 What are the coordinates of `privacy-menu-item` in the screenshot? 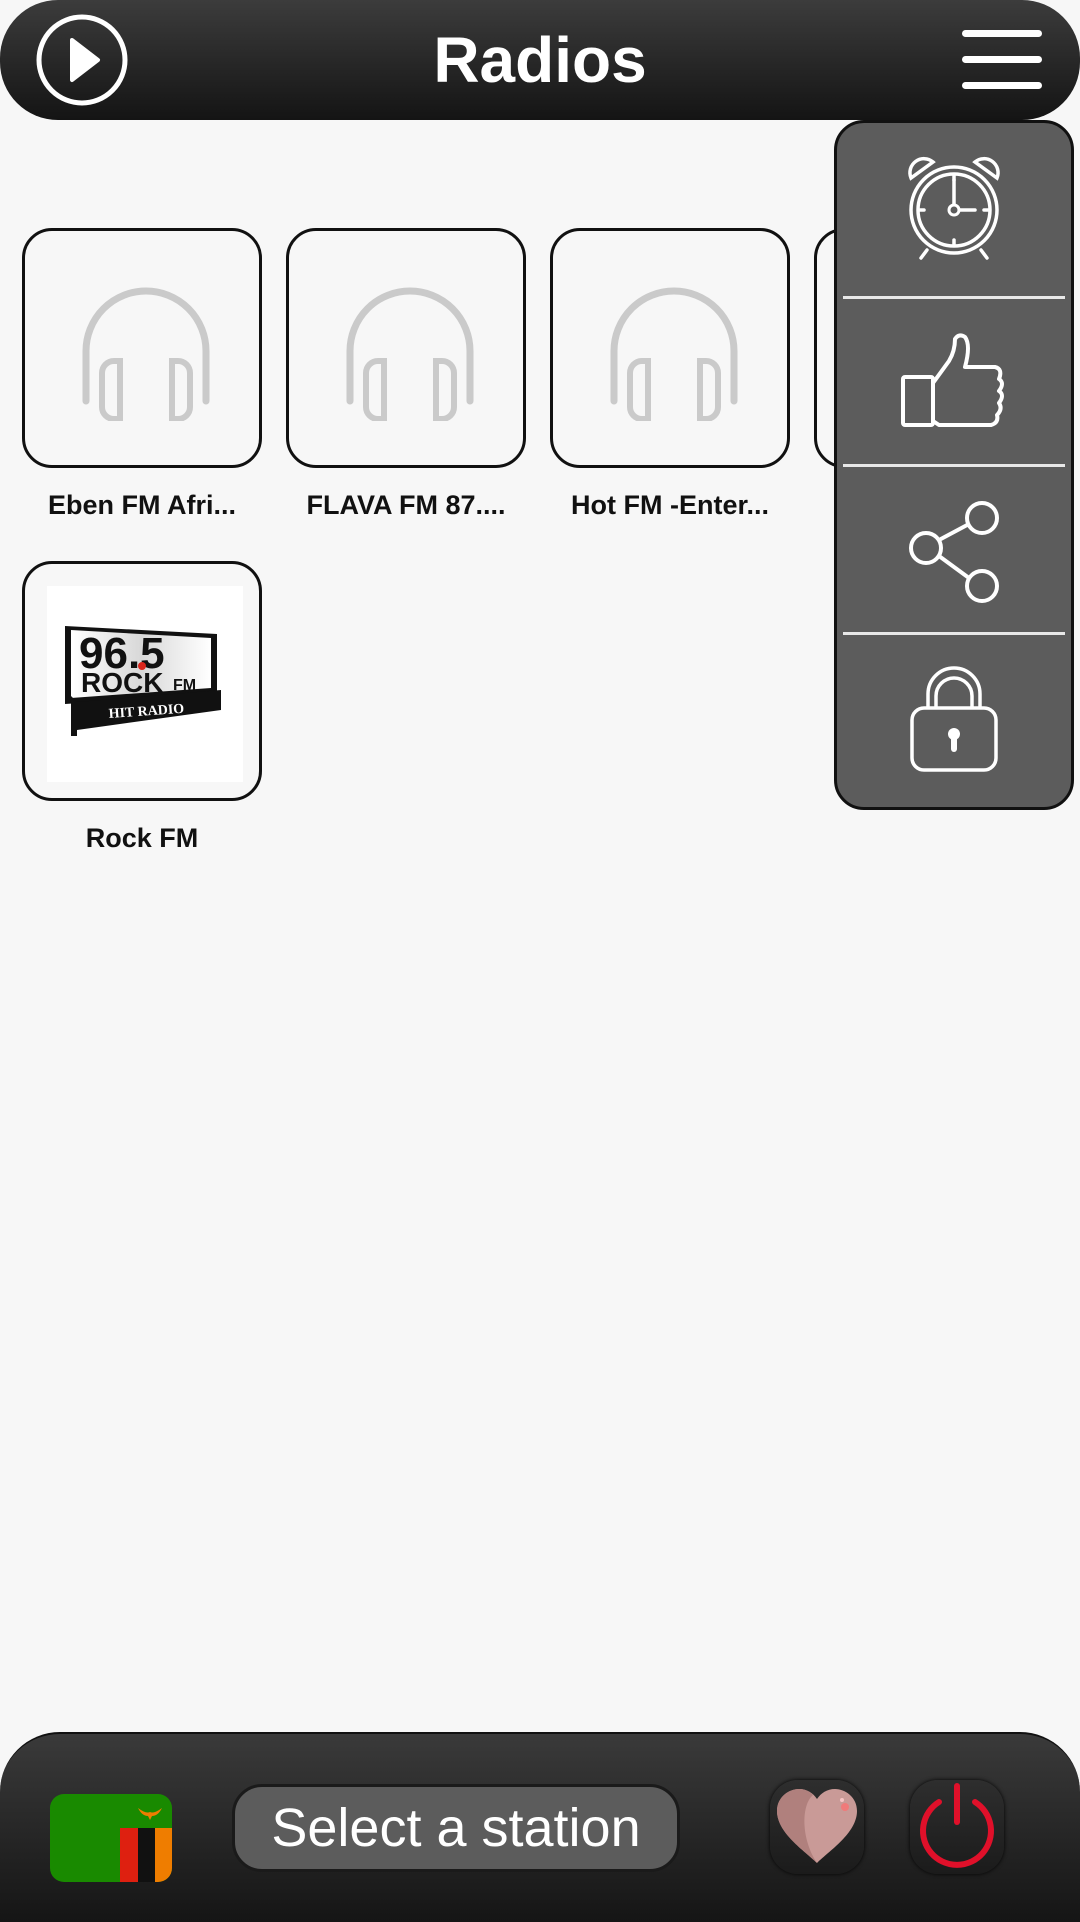 It's located at (954, 719).